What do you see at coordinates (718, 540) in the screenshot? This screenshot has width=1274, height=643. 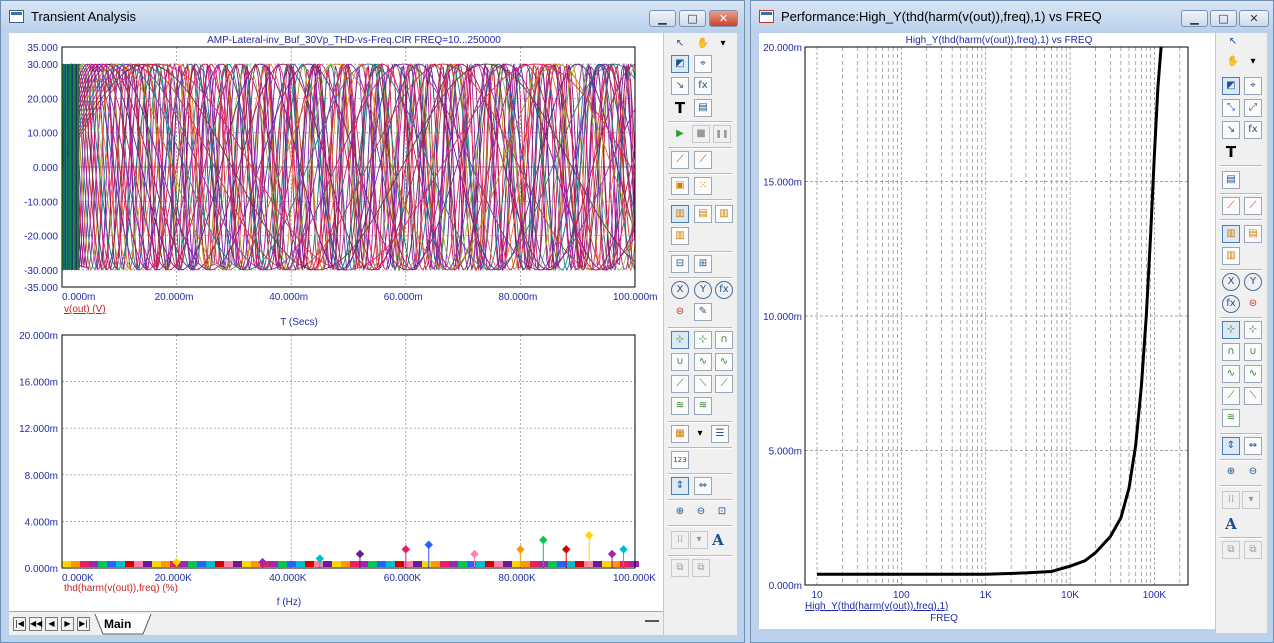 I see `font-icon: A` at bounding box center [718, 540].